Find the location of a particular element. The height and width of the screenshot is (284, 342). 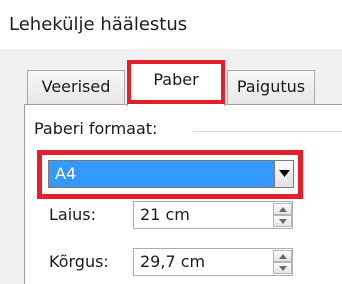

height-spin-up is located at coordinates (282, 256).